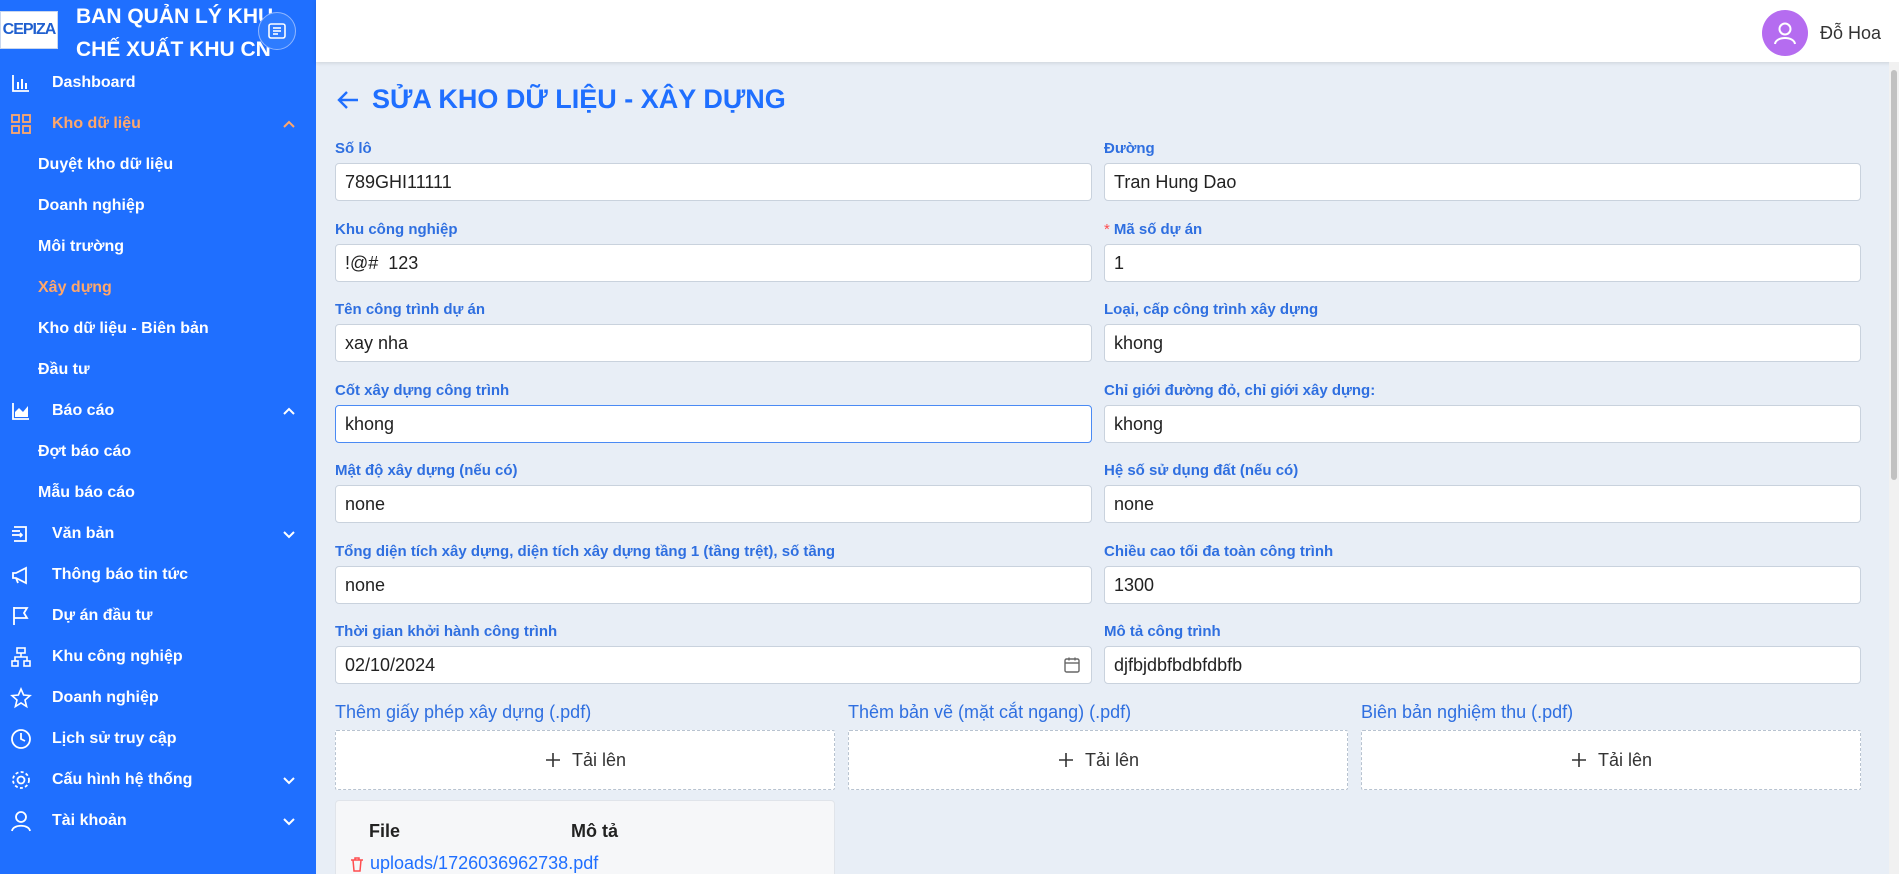 This screenshot has width=1899, height=874. Describe the element at coordinates (713, 585) in the screenshot. I see `tong-dien-tich-input: none` at that location.